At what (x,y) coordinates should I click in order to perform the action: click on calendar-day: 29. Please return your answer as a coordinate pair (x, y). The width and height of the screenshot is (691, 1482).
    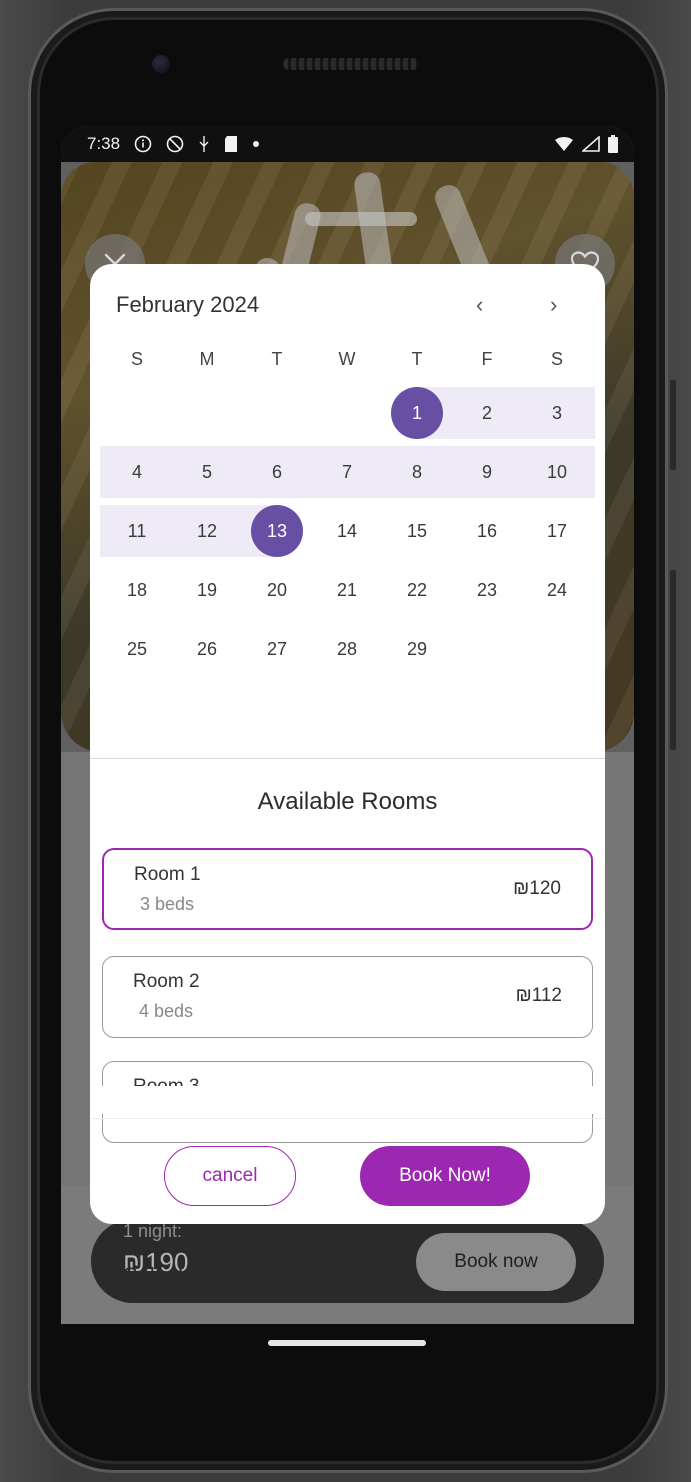
    Looking at the image, I should click on (417, 649).